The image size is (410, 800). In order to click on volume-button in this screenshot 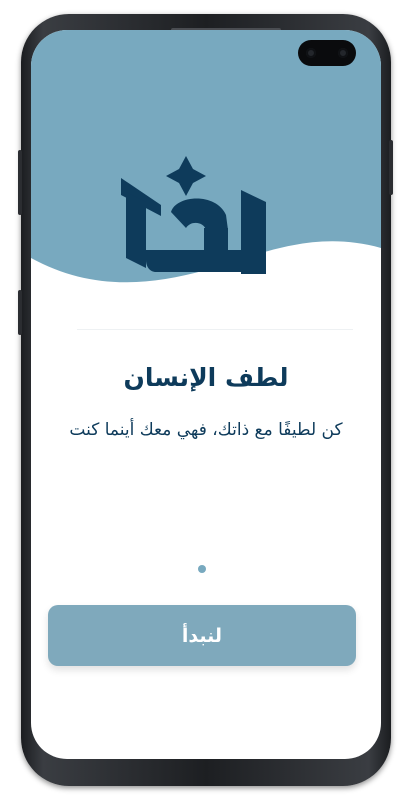, I will do `click(20, 182)`.